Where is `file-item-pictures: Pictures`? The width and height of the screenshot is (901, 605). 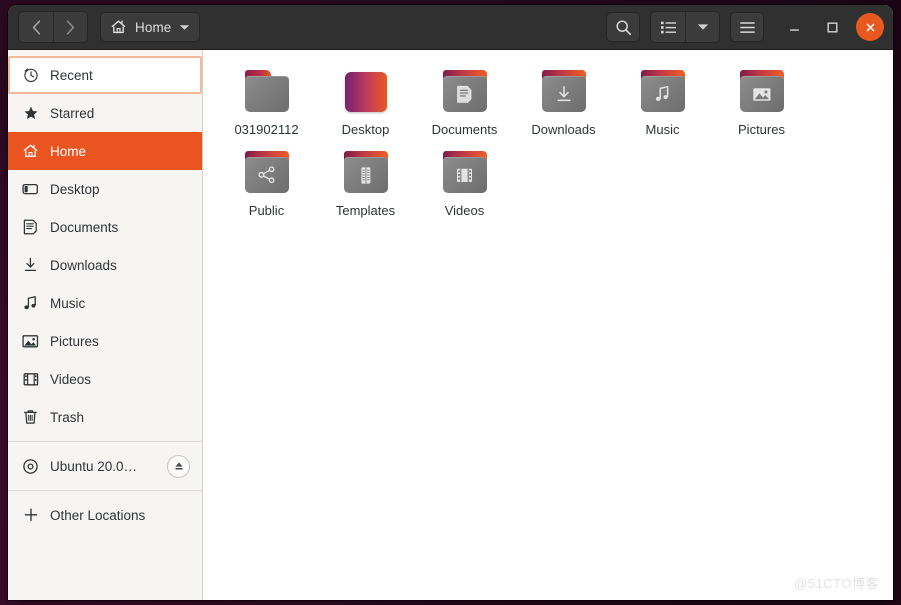 file-item-pictures: Pictures is located at coordinates (761, 104).